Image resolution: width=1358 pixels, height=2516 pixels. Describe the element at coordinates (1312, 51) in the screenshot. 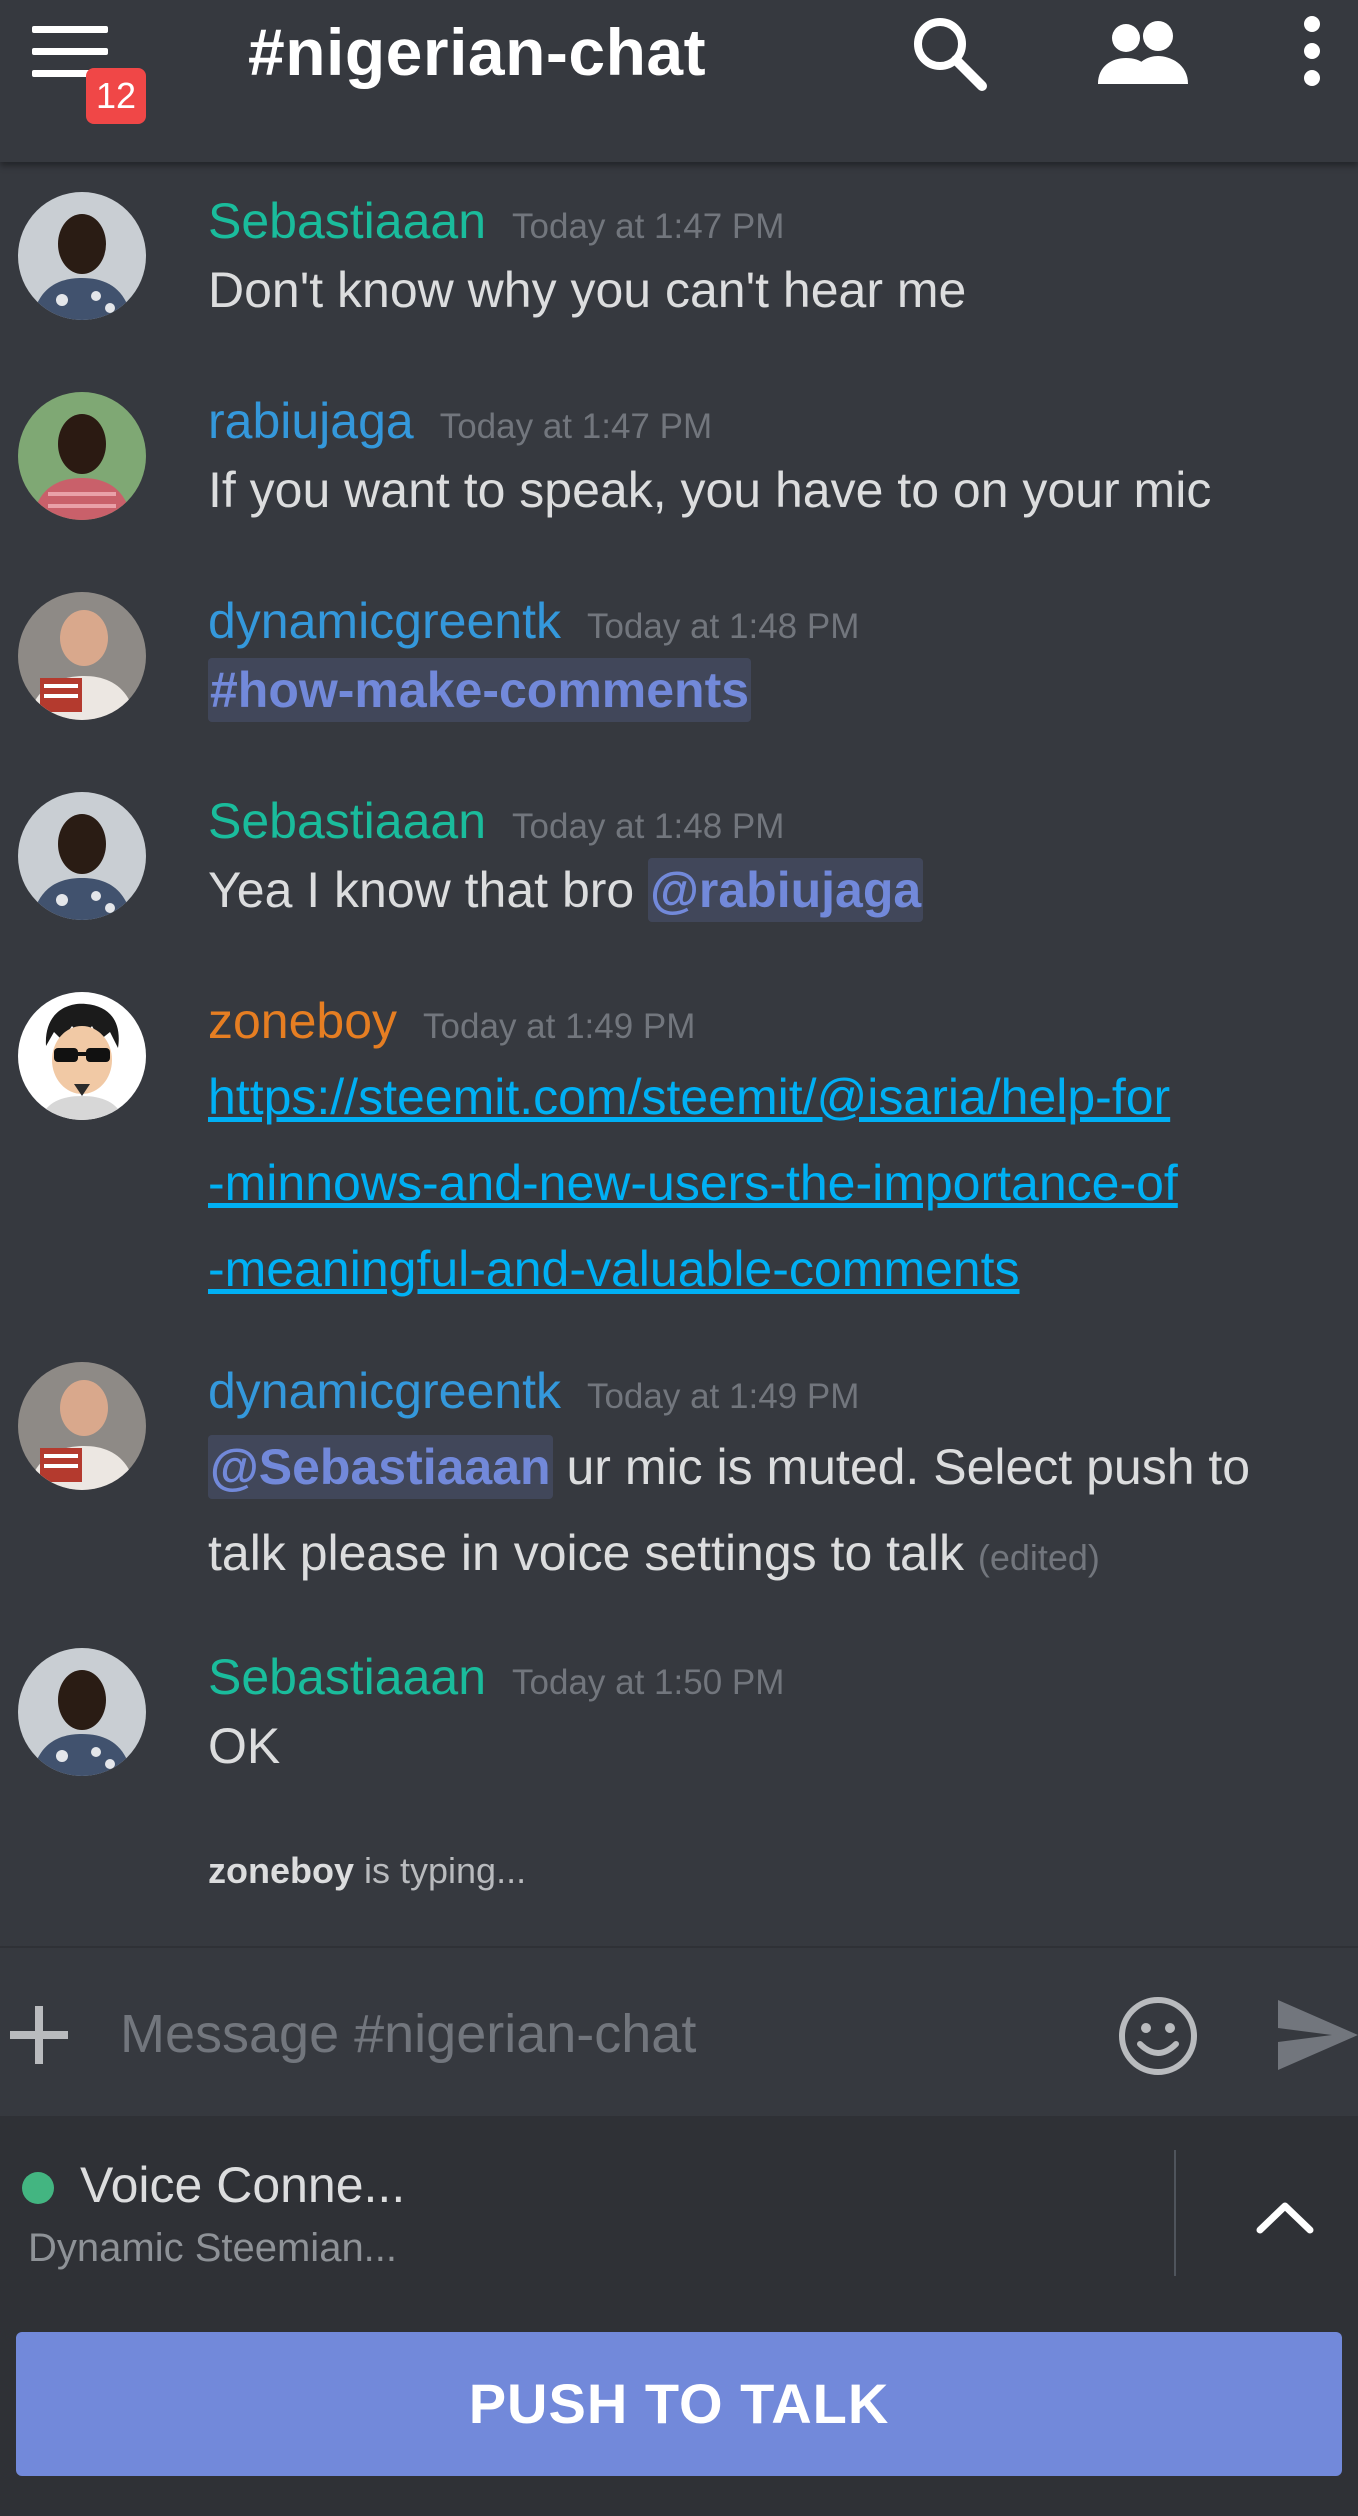

I see `more-vertical-icon` at that location.